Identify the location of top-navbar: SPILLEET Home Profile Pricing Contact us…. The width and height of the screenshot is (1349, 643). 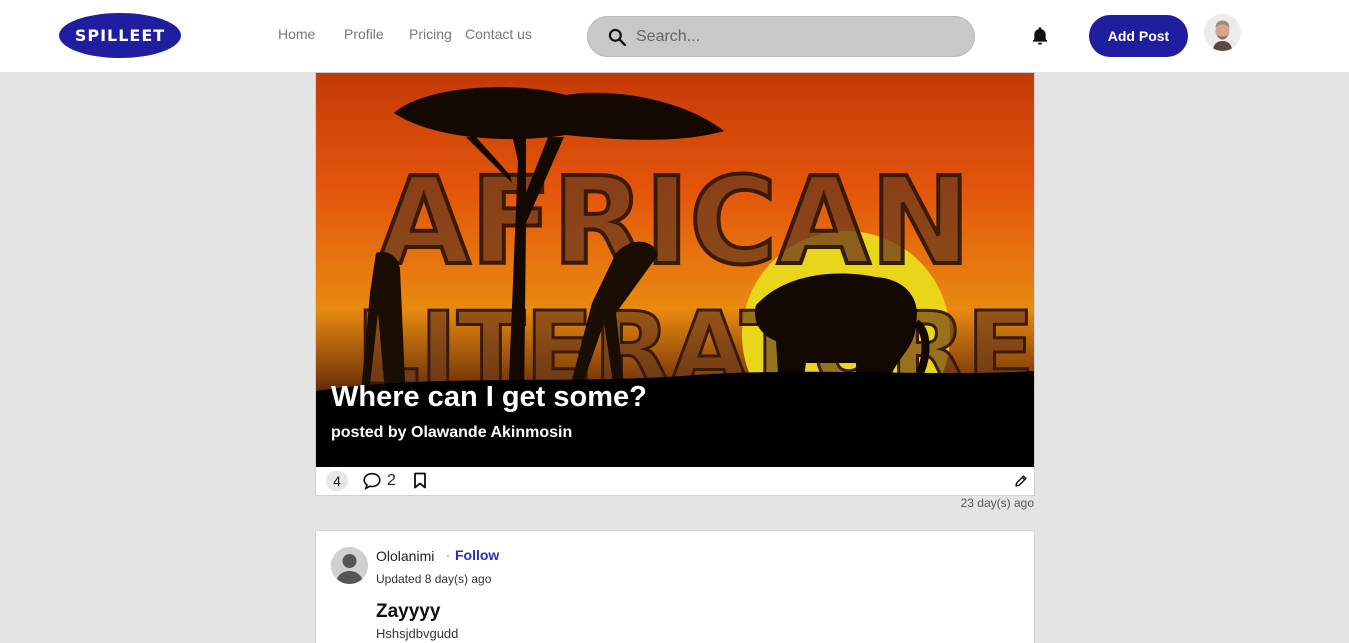
(674, 36).